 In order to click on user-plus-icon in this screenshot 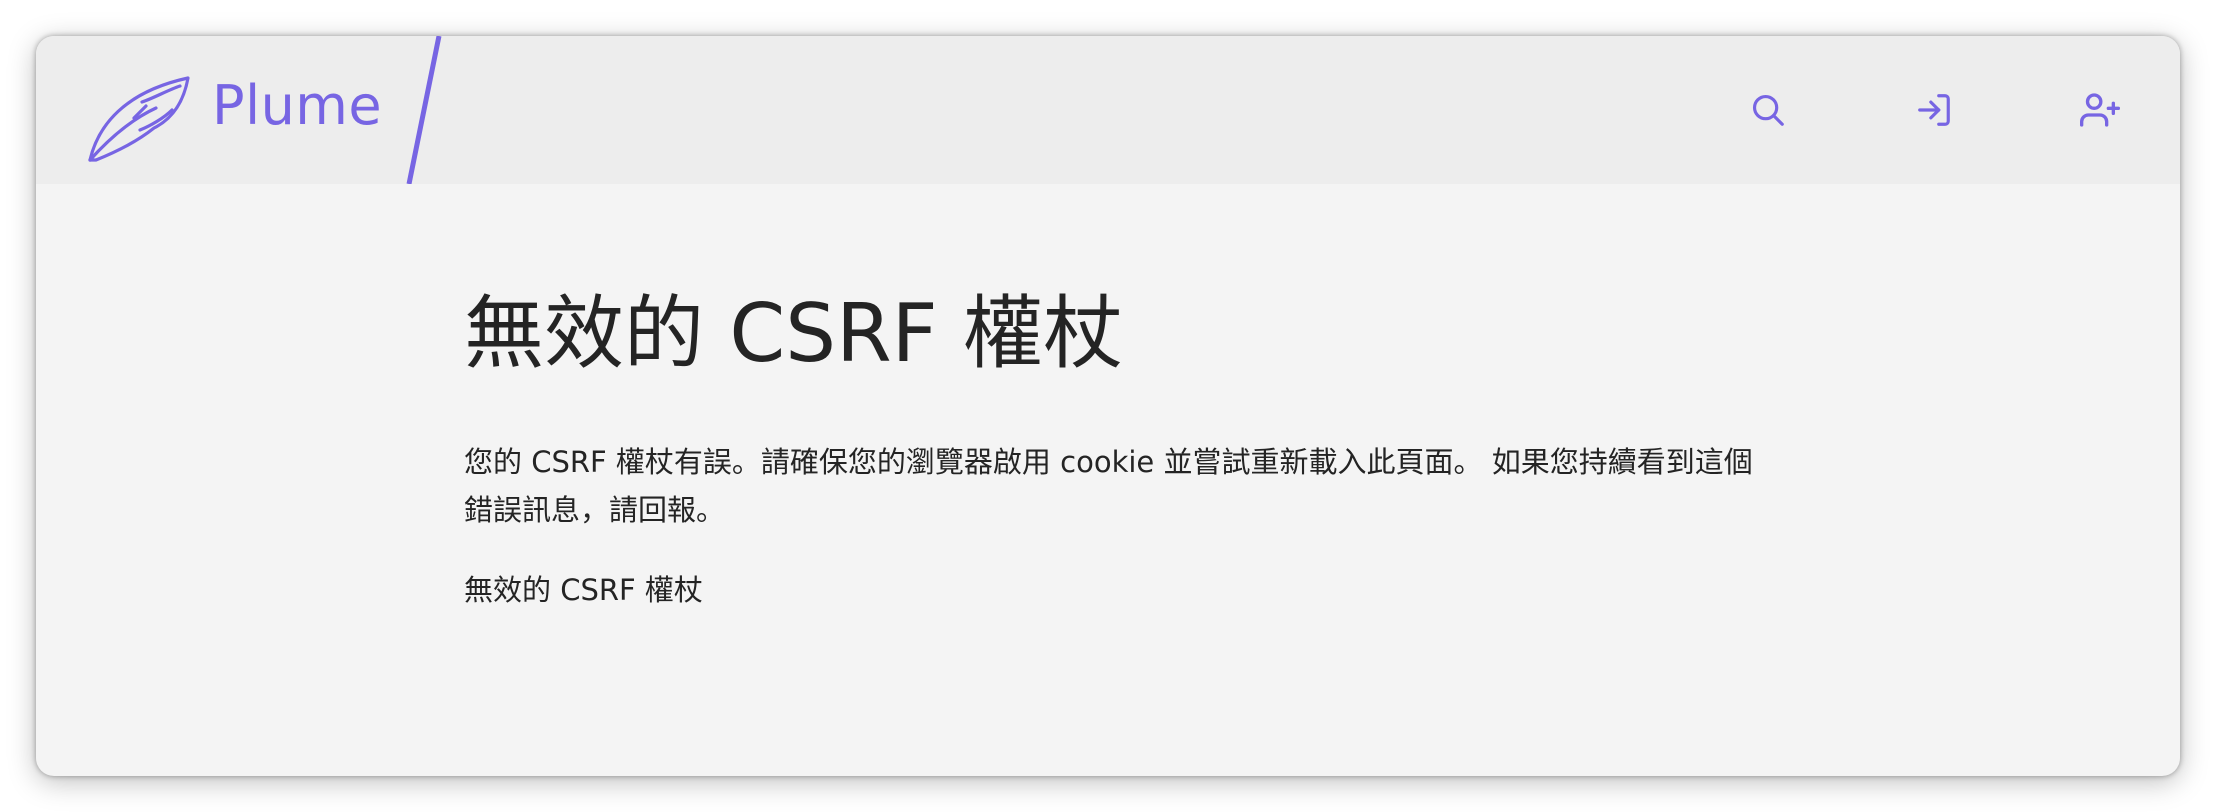, I will do `click(2100, 110)`.